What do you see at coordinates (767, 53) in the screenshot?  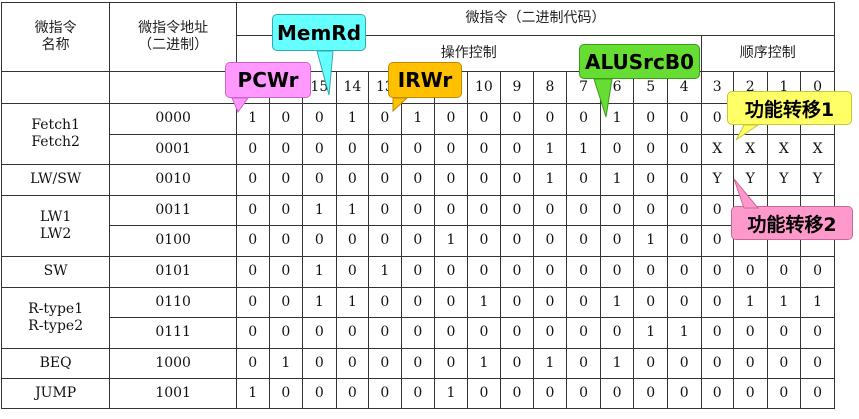 I see `header-seq-group: 顺序控制` at bounding box center [767, 53].